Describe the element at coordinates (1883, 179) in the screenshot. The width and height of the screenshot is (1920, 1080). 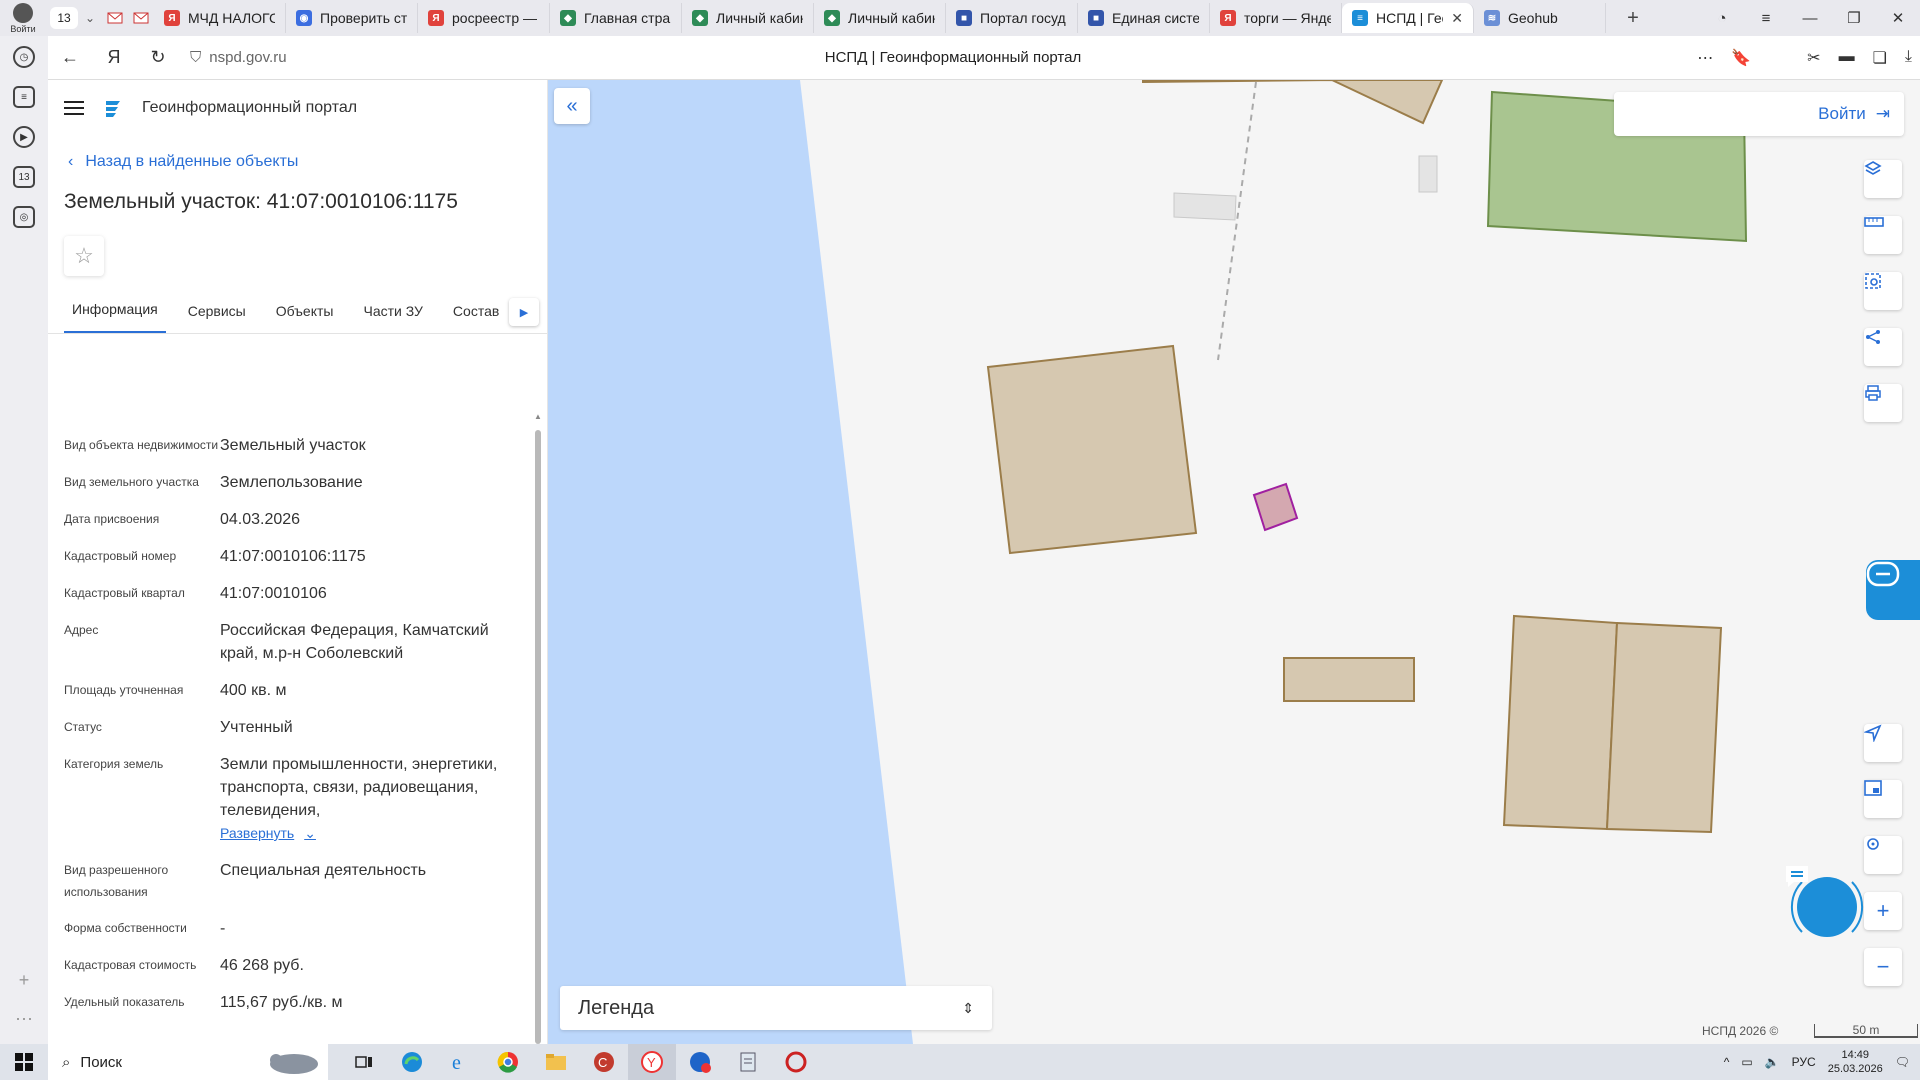
I see `layers-button` at that location.